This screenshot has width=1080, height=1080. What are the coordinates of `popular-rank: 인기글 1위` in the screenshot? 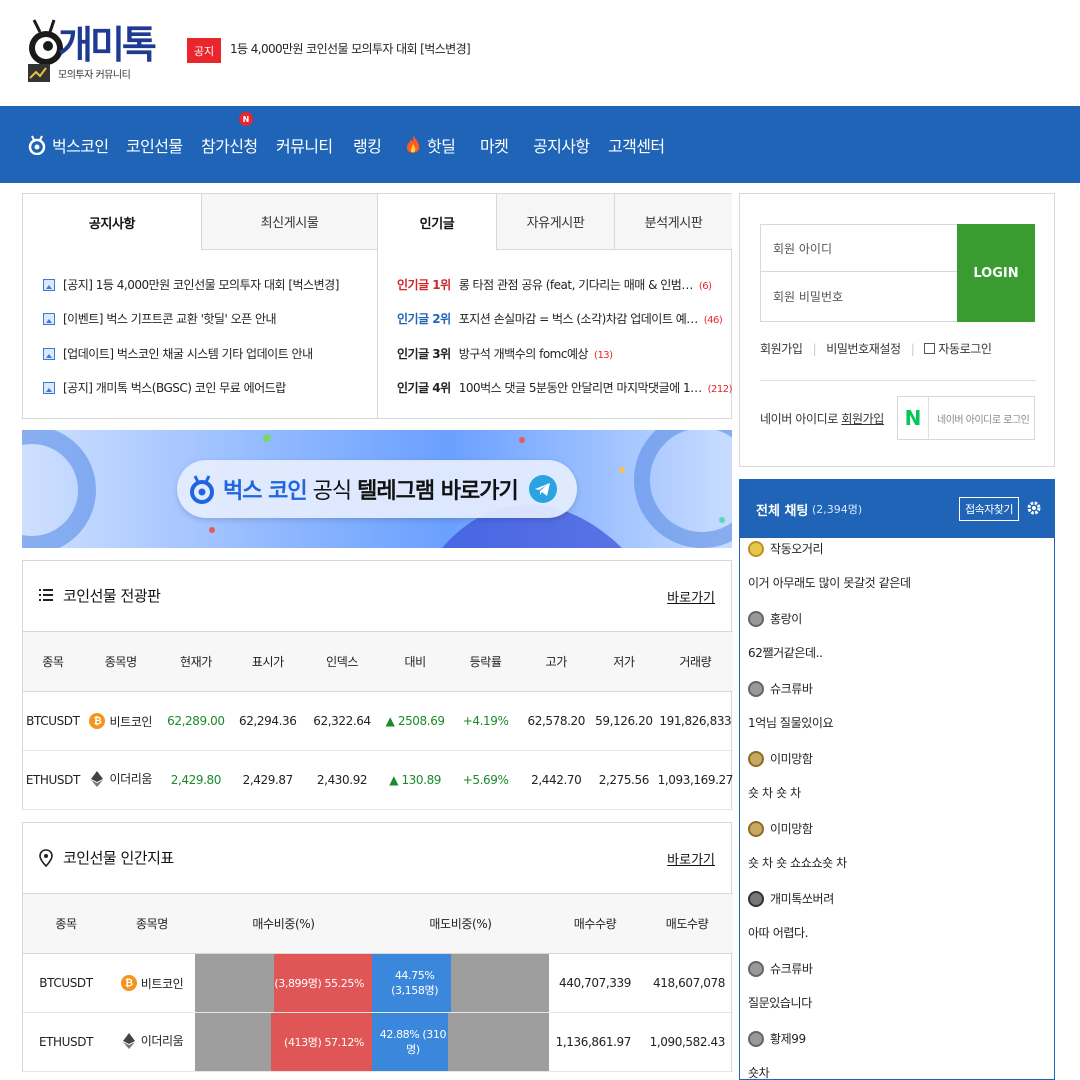 It's located at (424, 285).